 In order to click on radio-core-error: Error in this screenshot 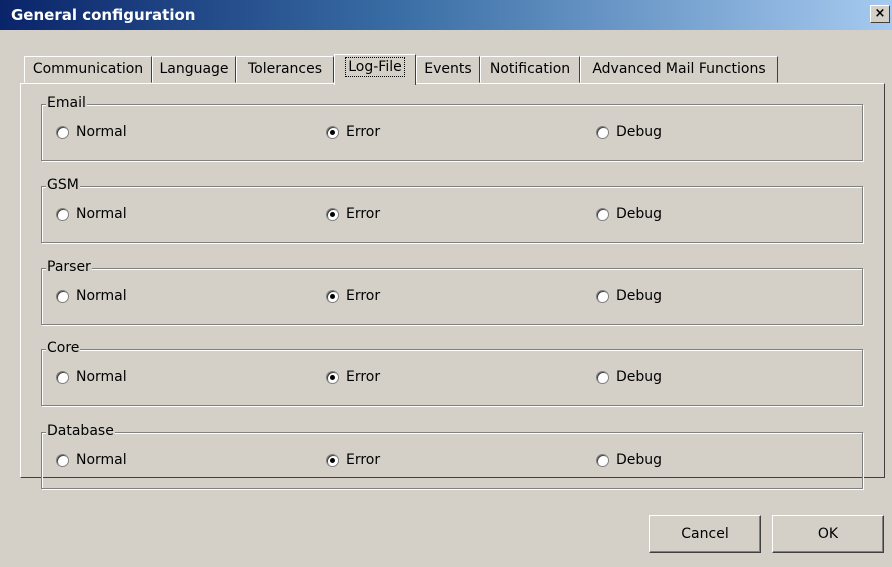, I will do `click(353, 377)`.